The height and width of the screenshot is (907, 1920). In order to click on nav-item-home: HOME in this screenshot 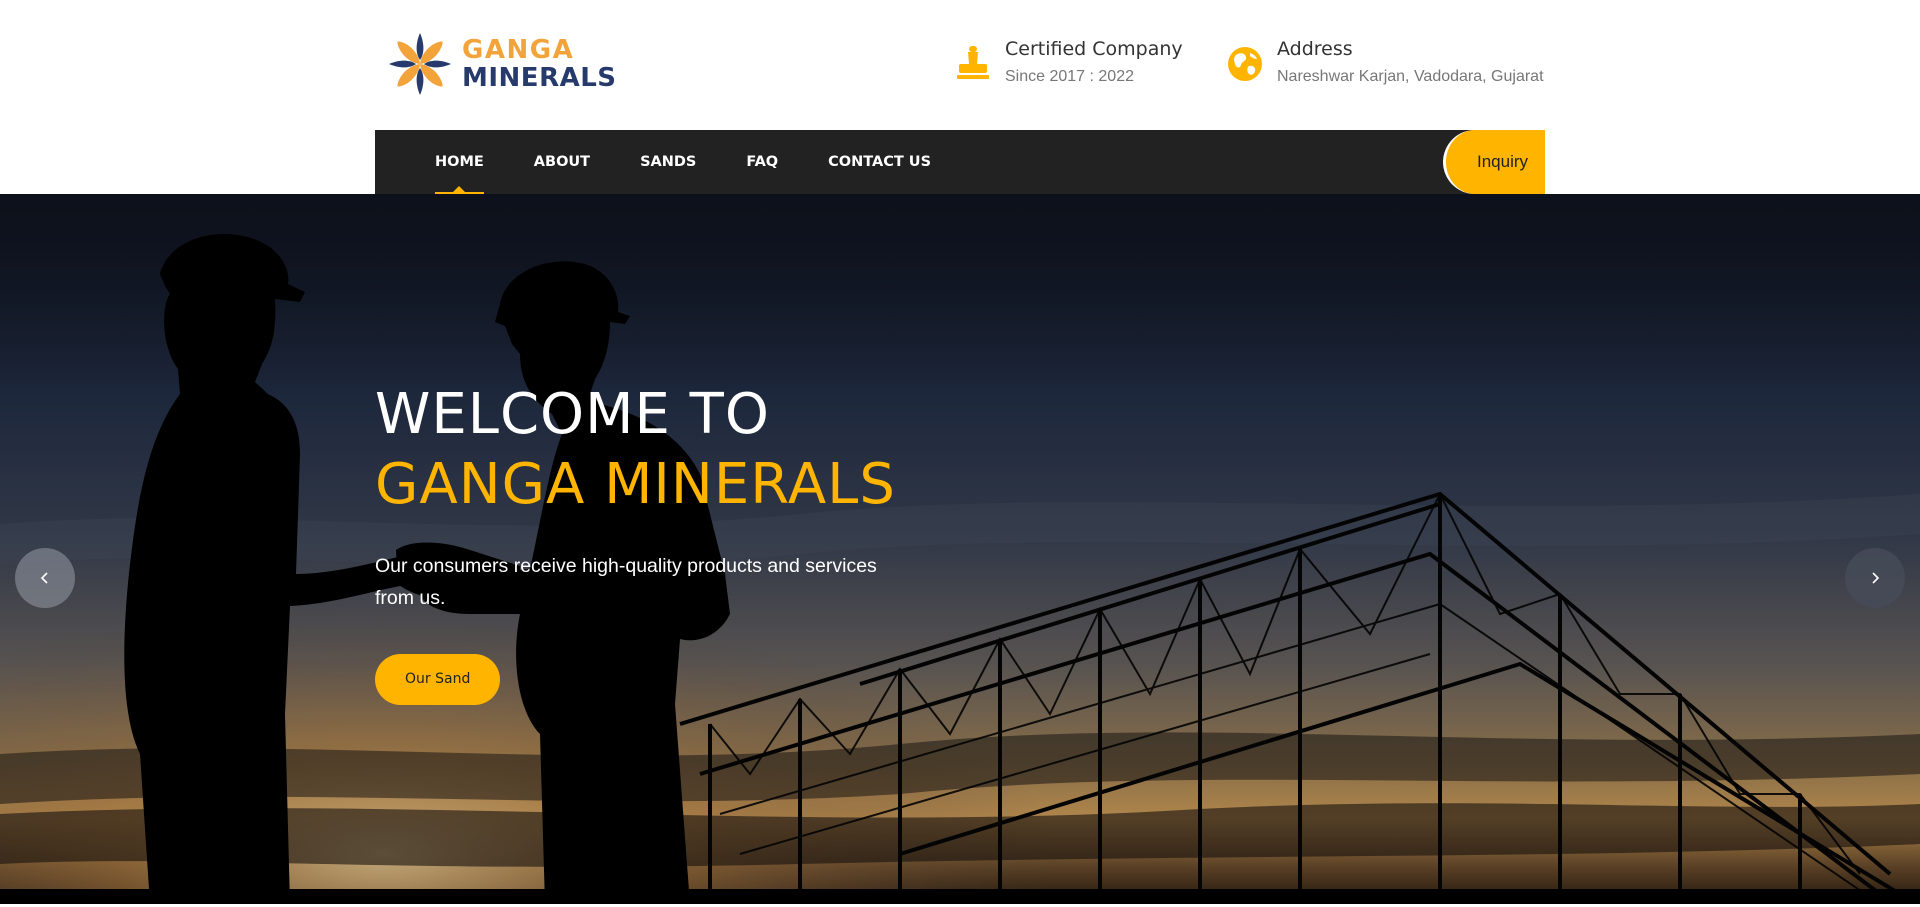, I will do `click(459, 162)`.